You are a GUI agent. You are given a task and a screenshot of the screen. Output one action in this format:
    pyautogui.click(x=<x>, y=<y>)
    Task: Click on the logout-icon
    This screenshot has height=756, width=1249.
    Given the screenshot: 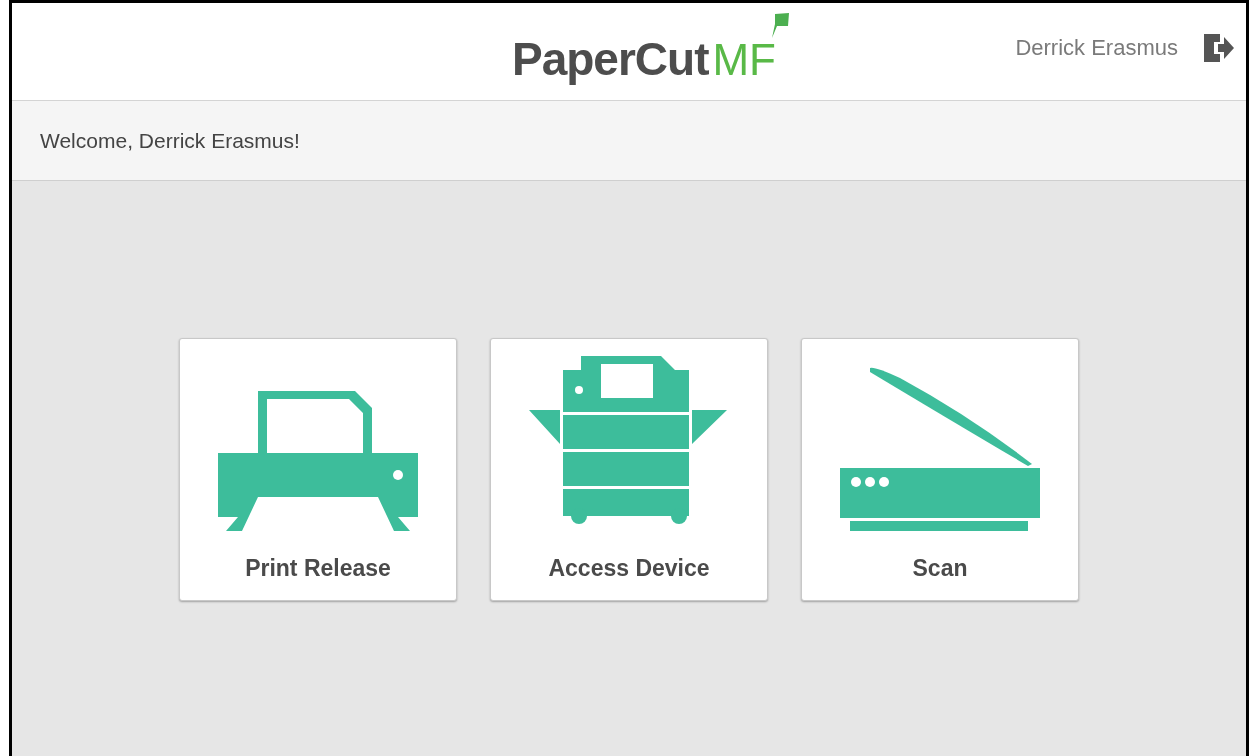 What is the action you would take?
    pyautogui.click(x=1219, y=47)
    